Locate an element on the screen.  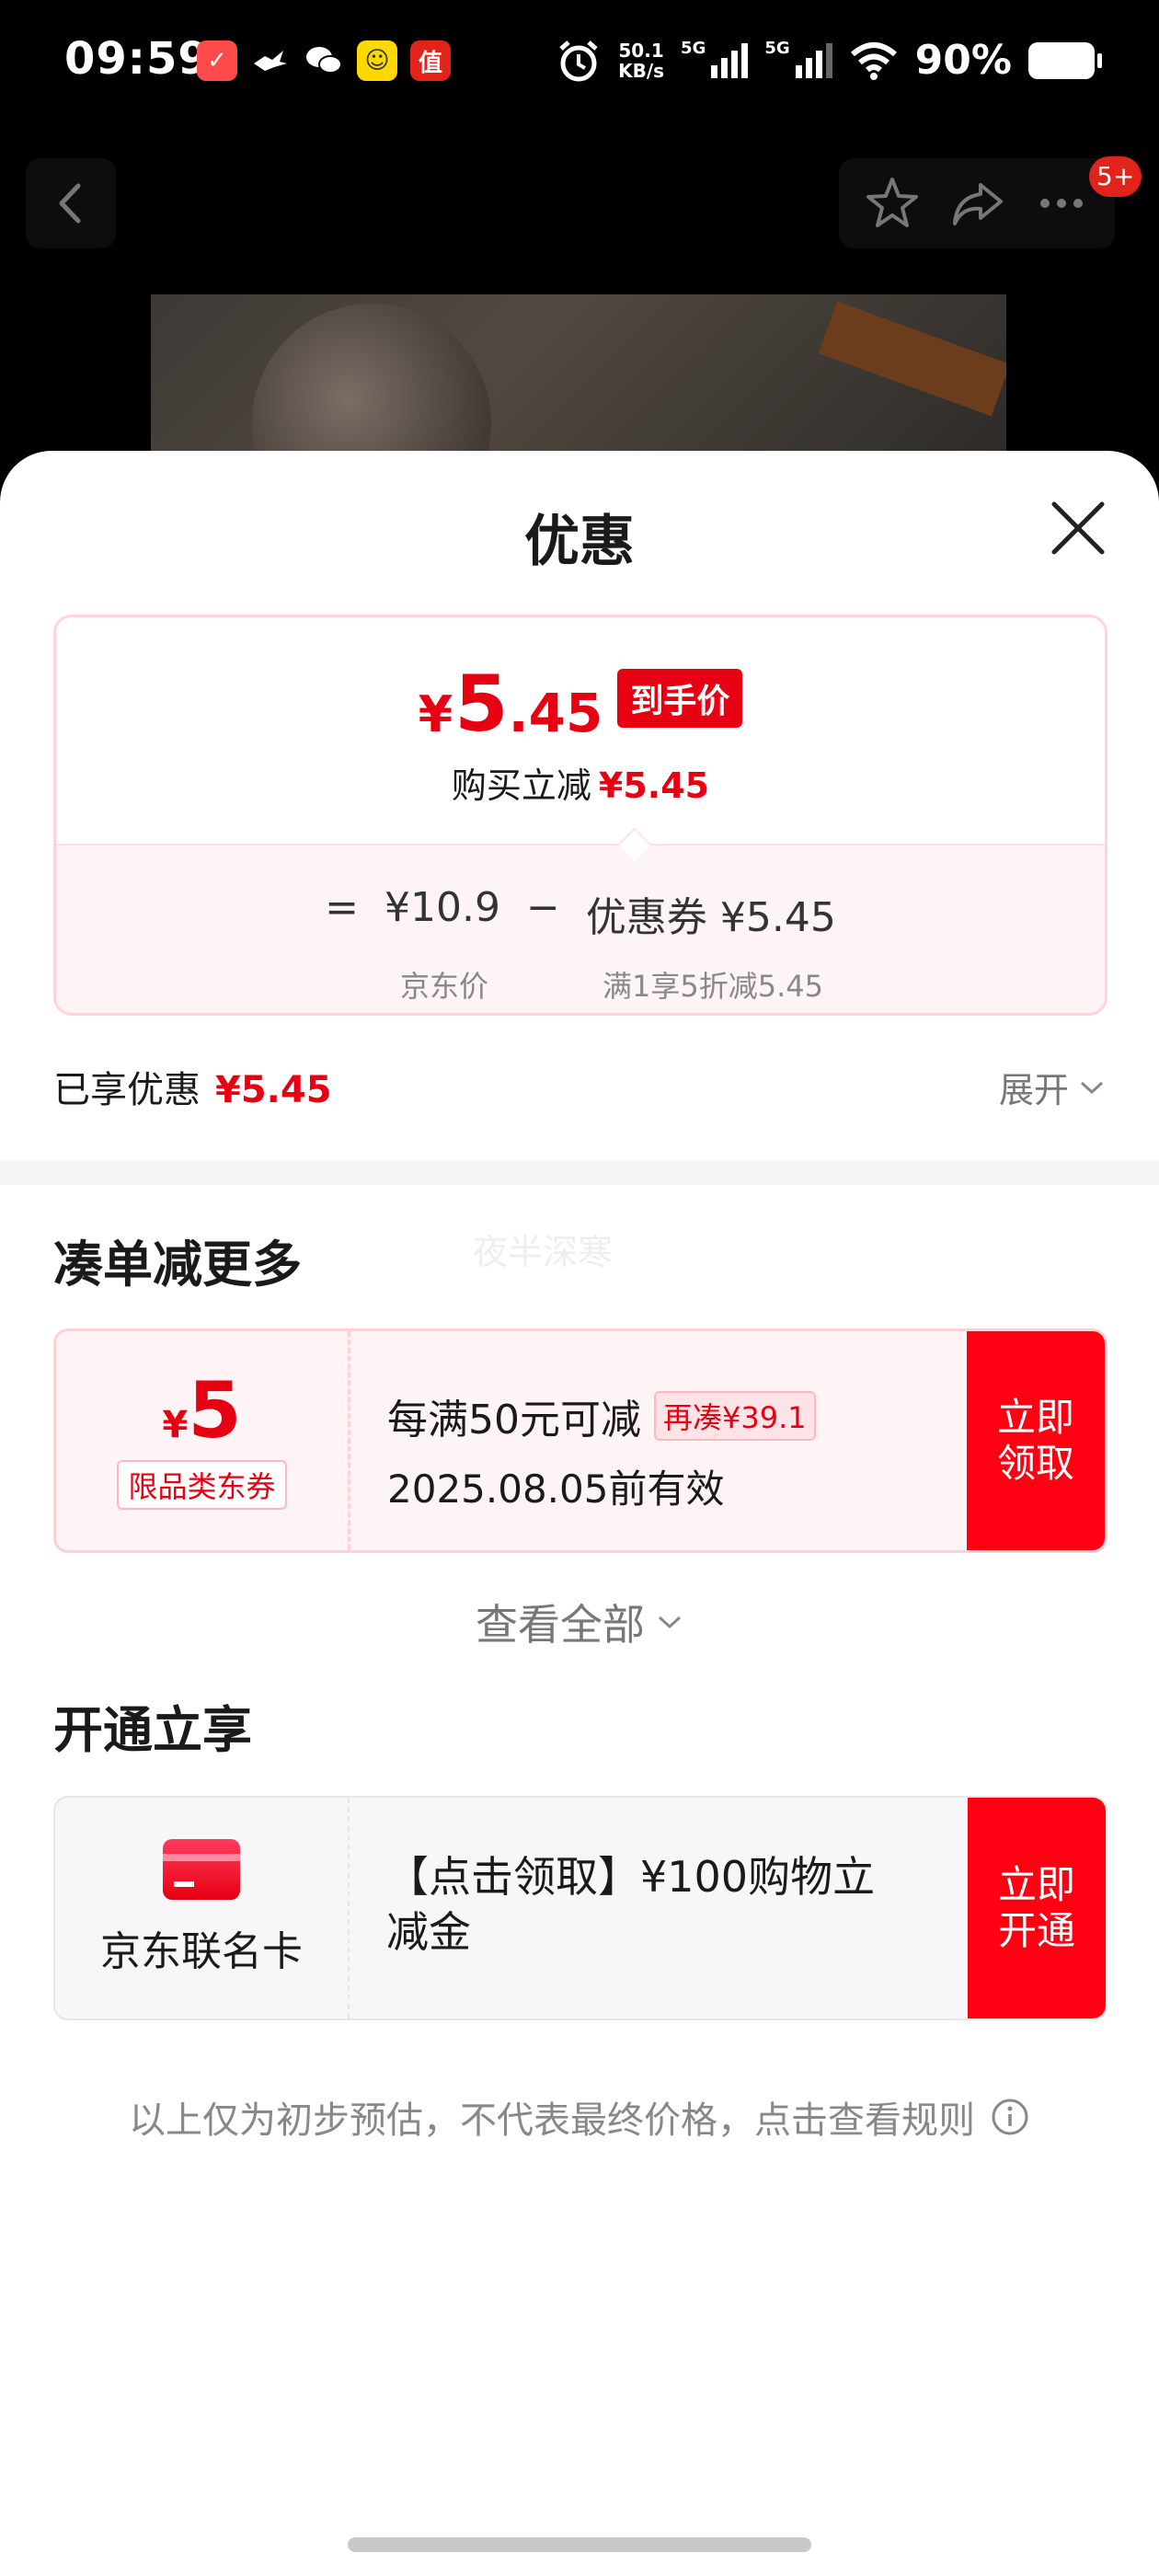
battery-percent: 90% is located at coordinates (963, 60).